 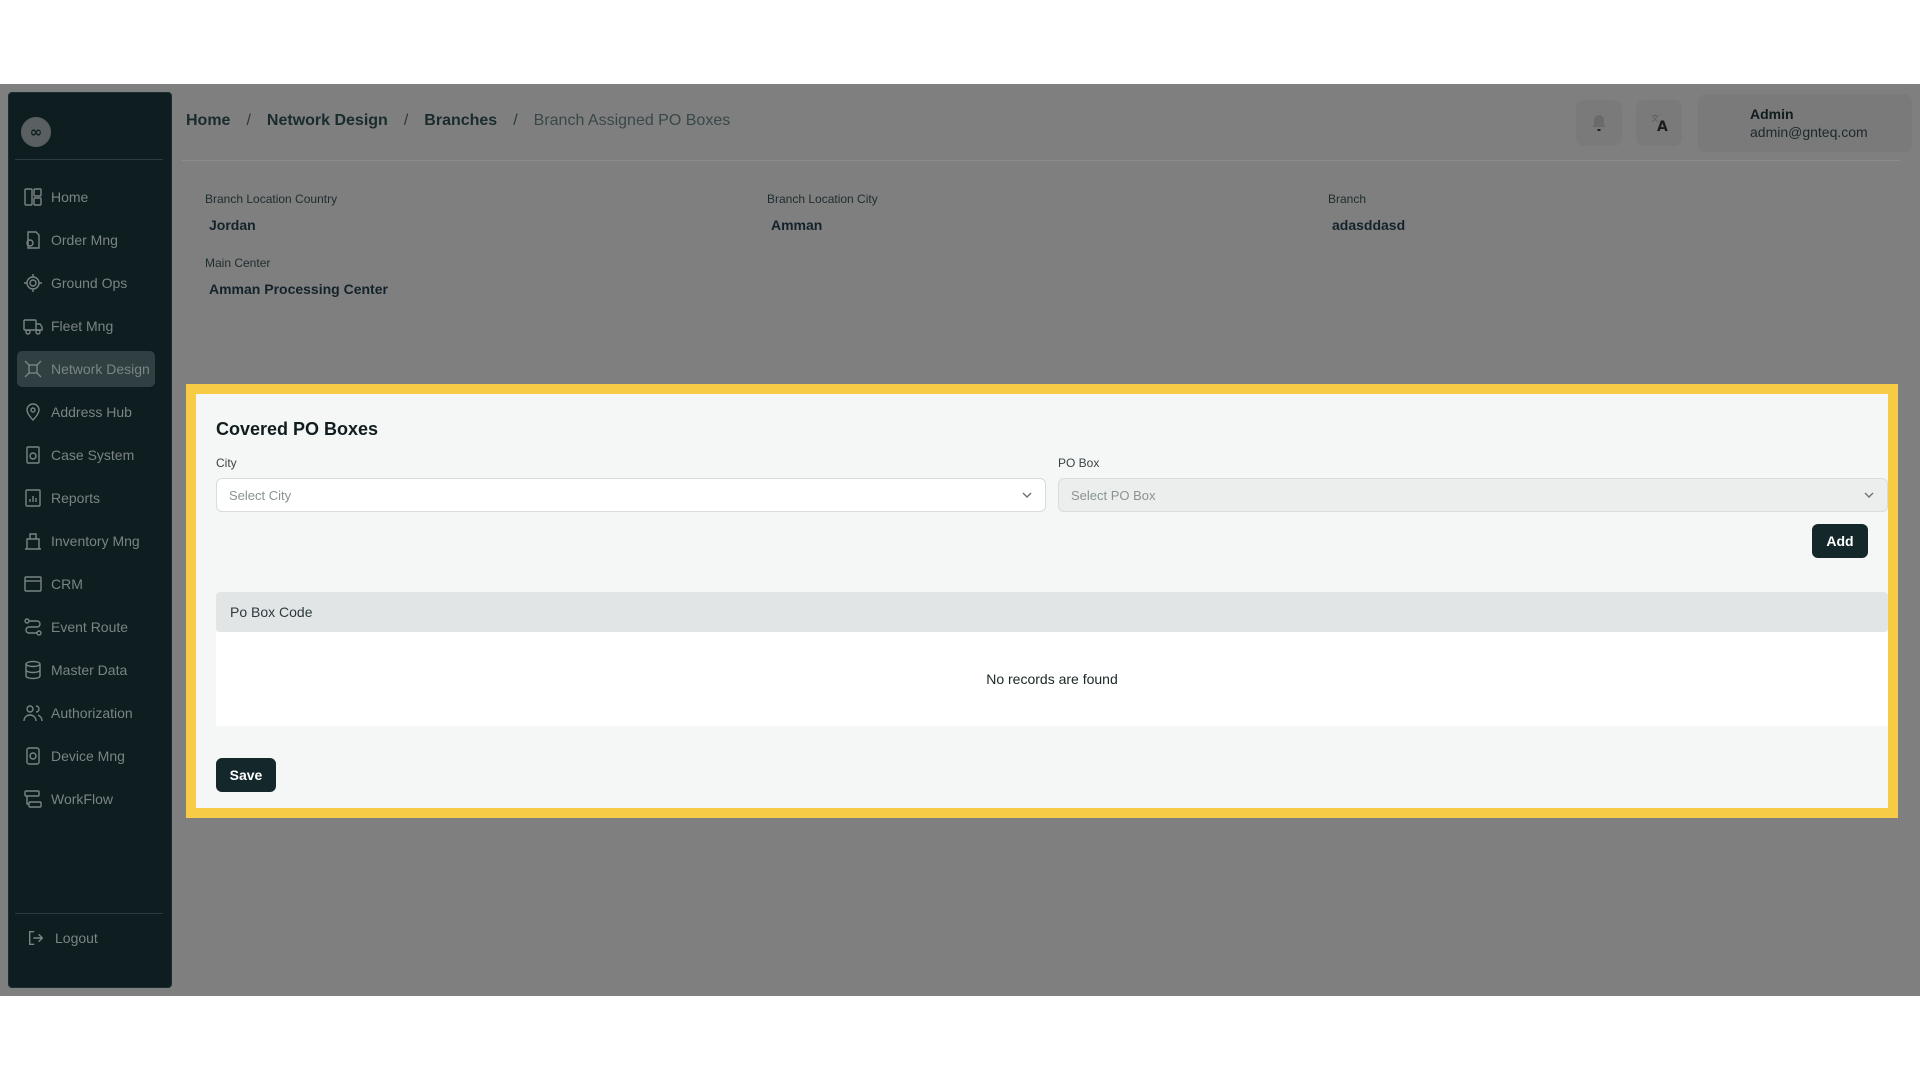 What do you see at coordinates (298, 289) in the screenshot?
I see `main-center-value: Amman Processing Center` at bounding box center [298, 289].